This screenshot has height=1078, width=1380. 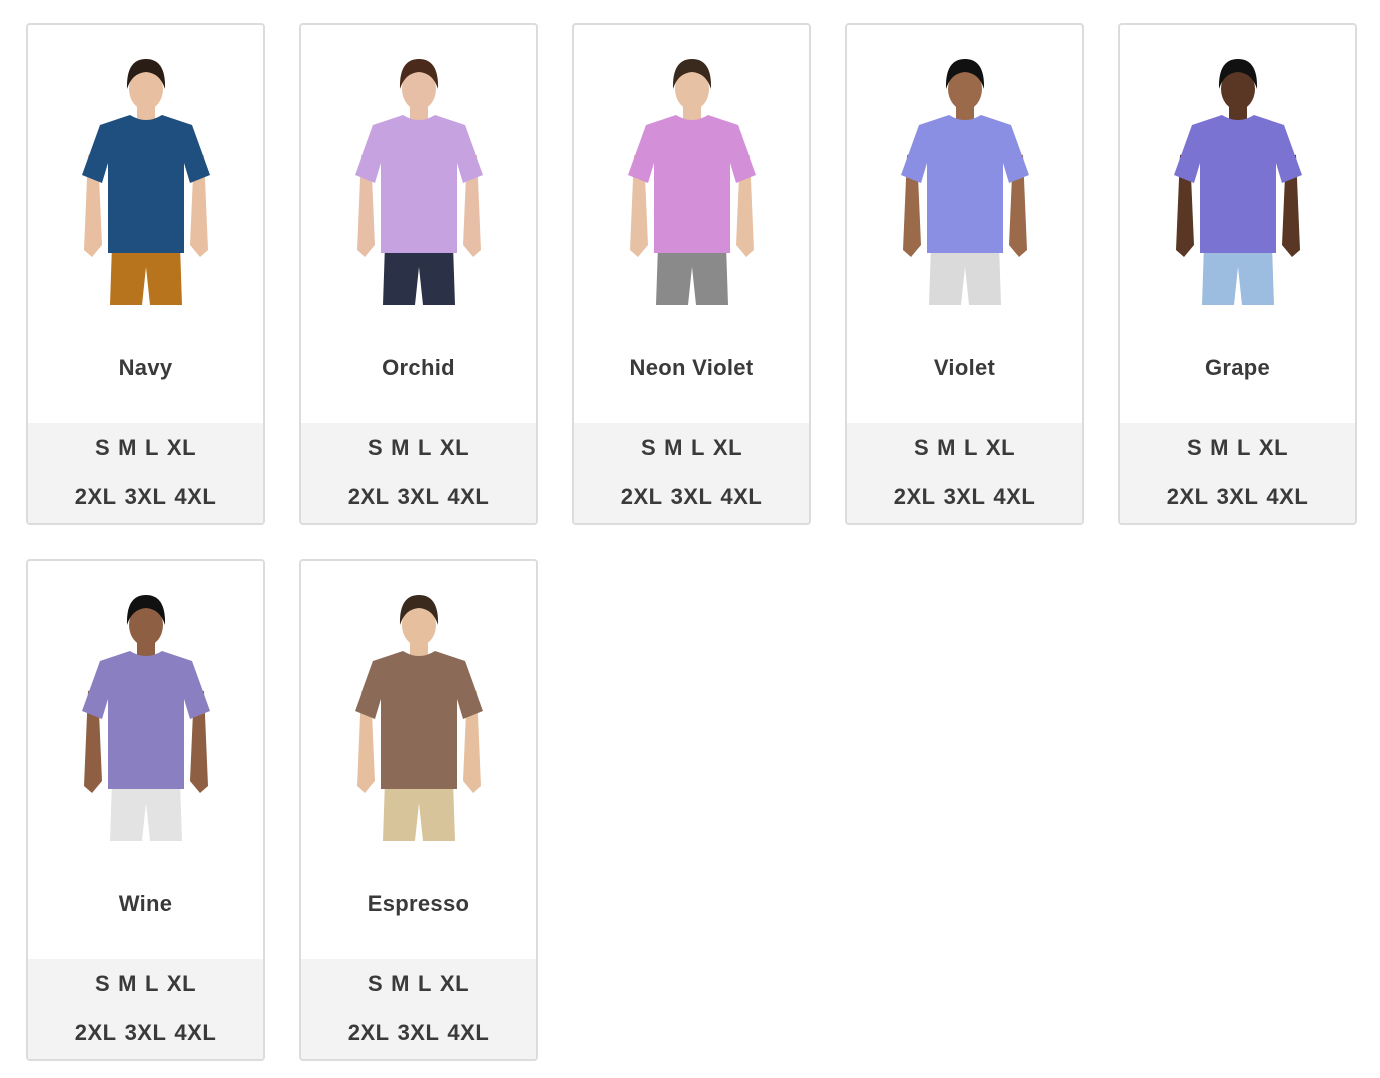 I want to click on color-card-orchid: Orchid S M L XL 2XL 3XL 4XL, so click(x=418, y=274).